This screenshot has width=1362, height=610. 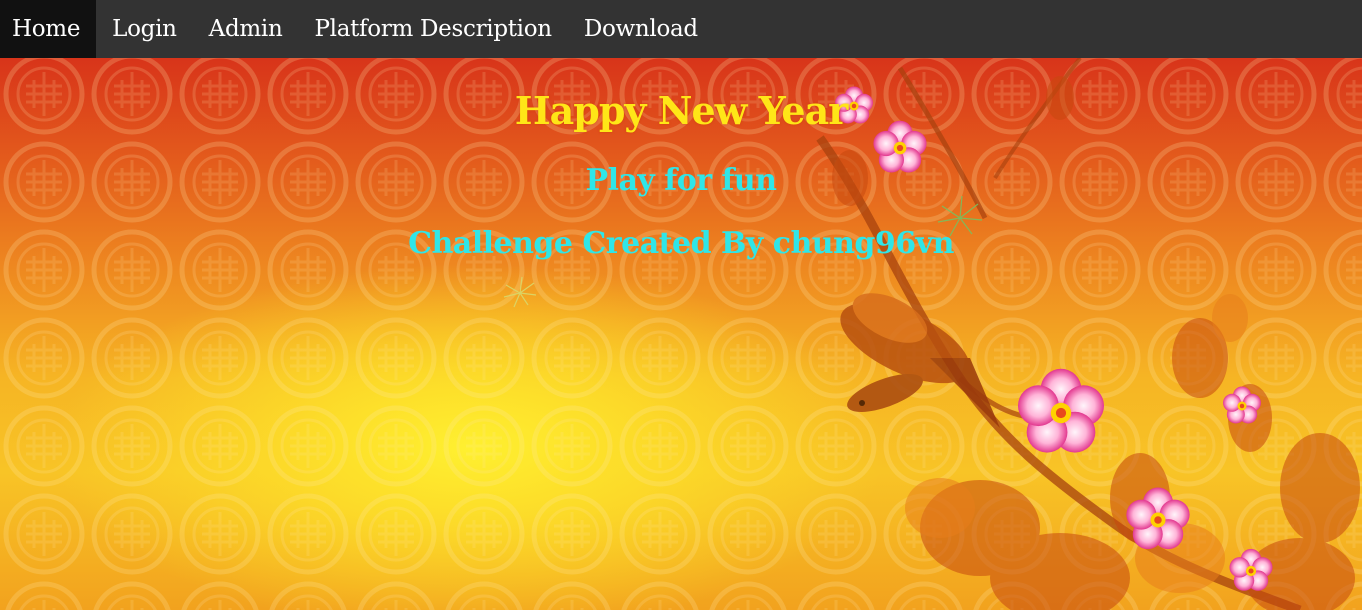 I want to click on nav-admin: Admin, so click(x=246, y=29).